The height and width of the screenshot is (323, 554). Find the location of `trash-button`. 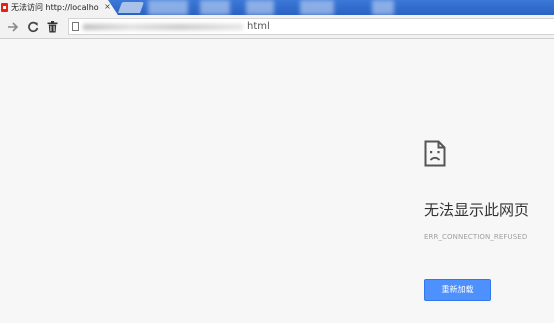

trash-button is located at coordinates (52, 26).